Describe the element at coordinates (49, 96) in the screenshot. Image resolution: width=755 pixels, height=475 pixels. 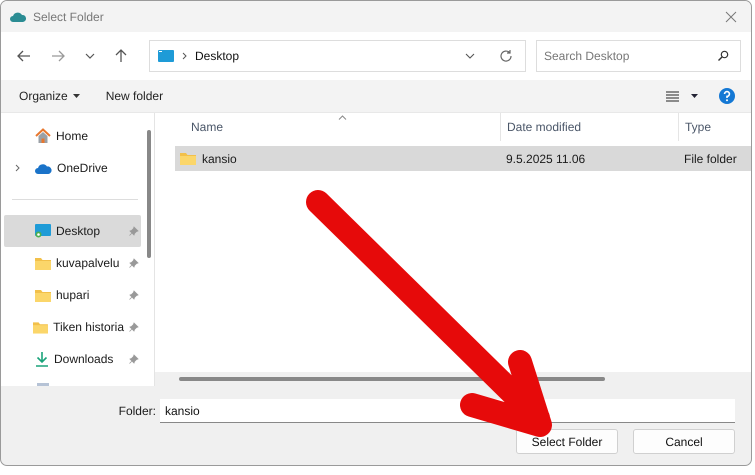
I see `organize-button: Organize` at that location.